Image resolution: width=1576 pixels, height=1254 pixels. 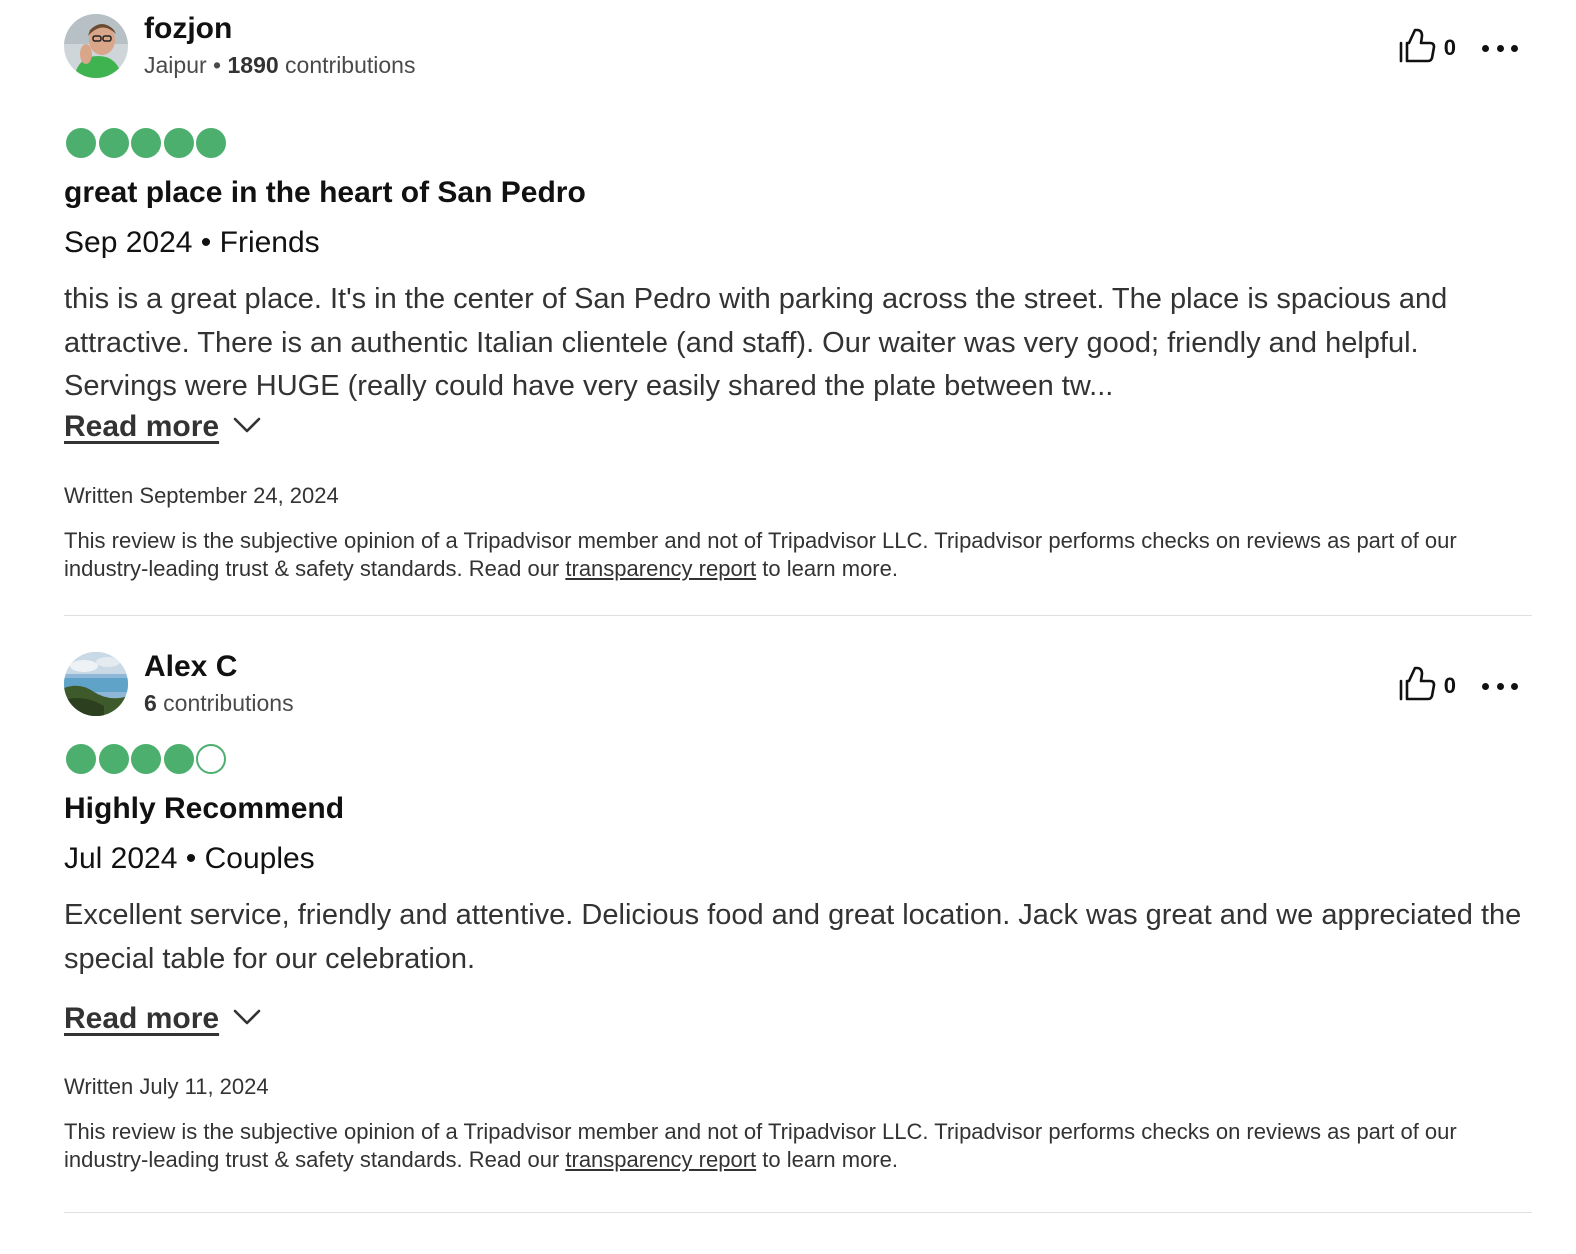 I want to click on review-title: Highly Recommend, so click(x=204, y=809).